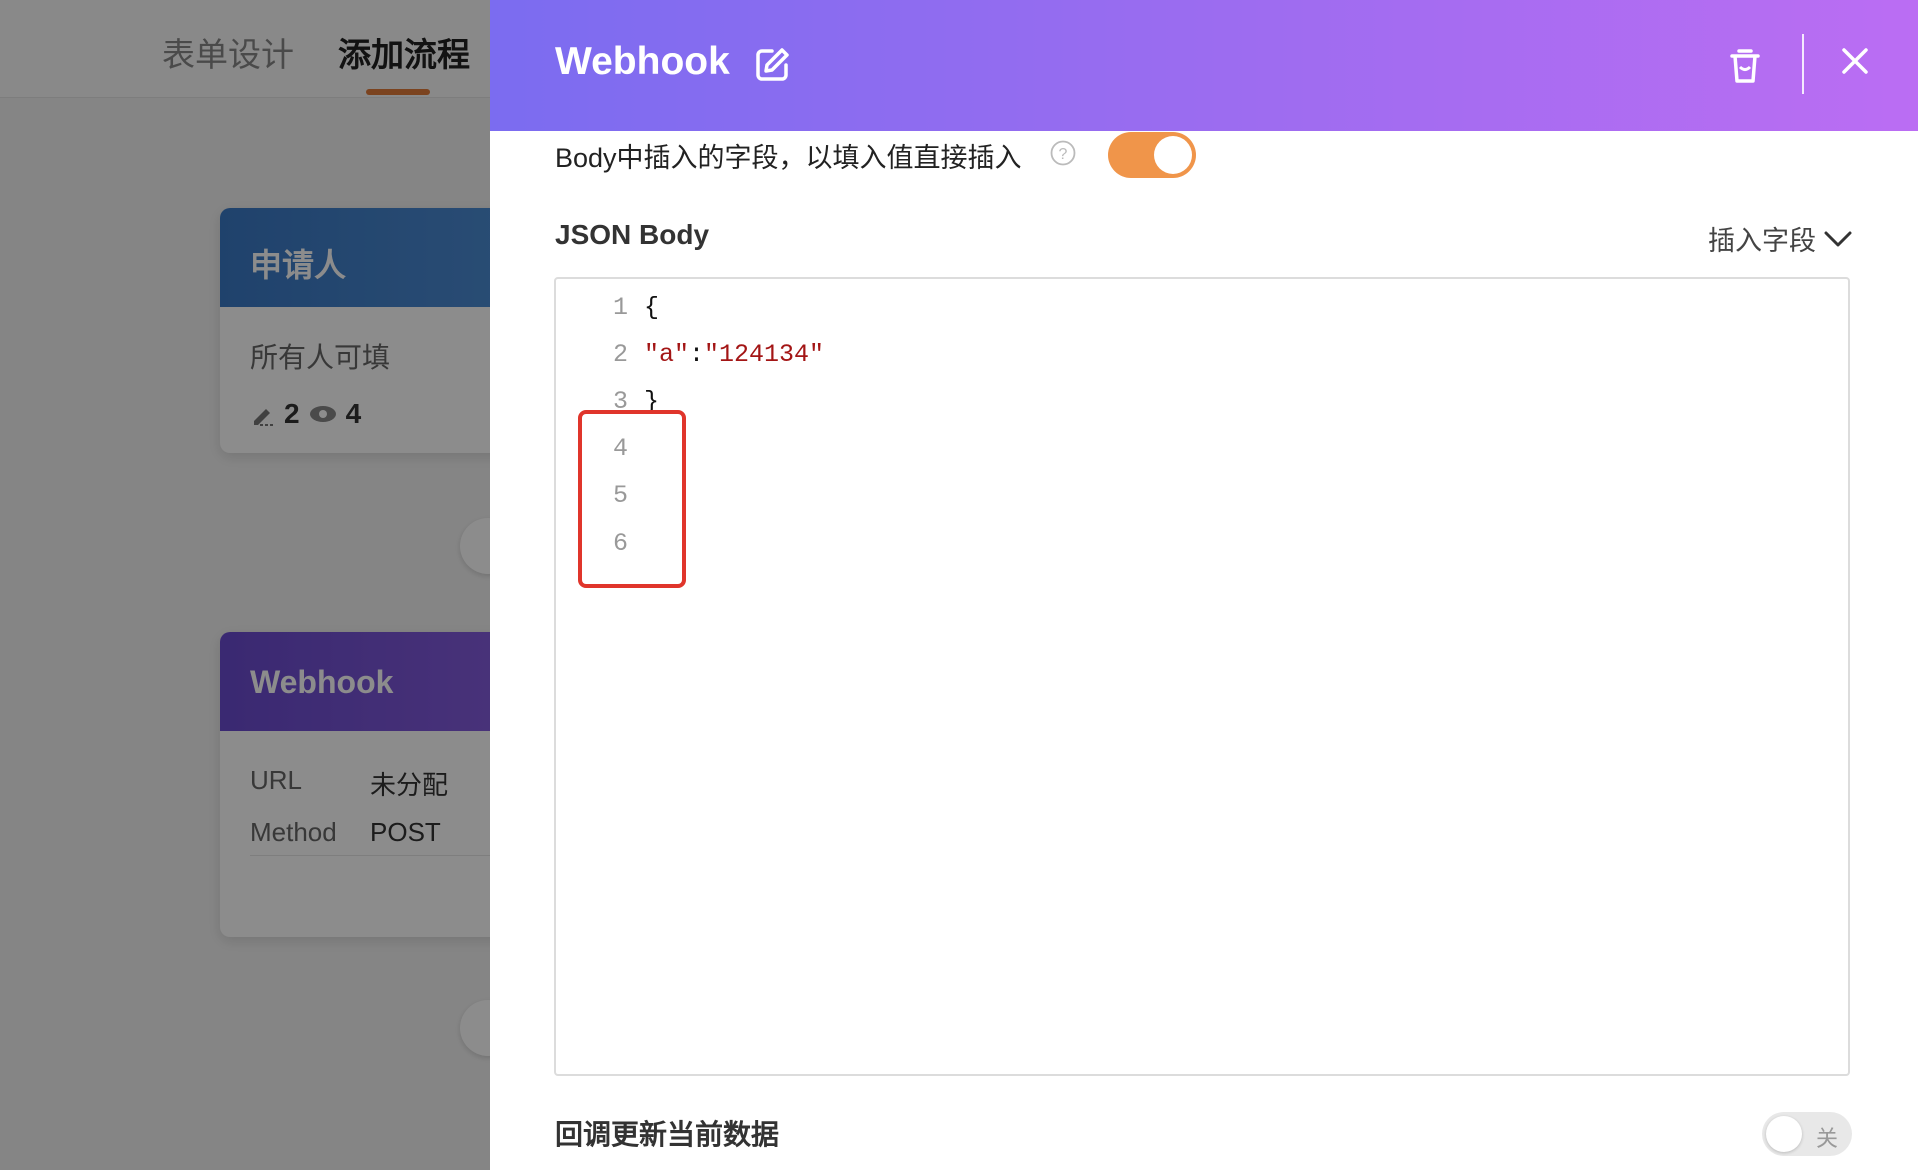  What do you see at coordinates (667, 1134) in the screenshot?
I see `callback-update-label: 回调更新当前数据` at bounding box center [667, 1134].